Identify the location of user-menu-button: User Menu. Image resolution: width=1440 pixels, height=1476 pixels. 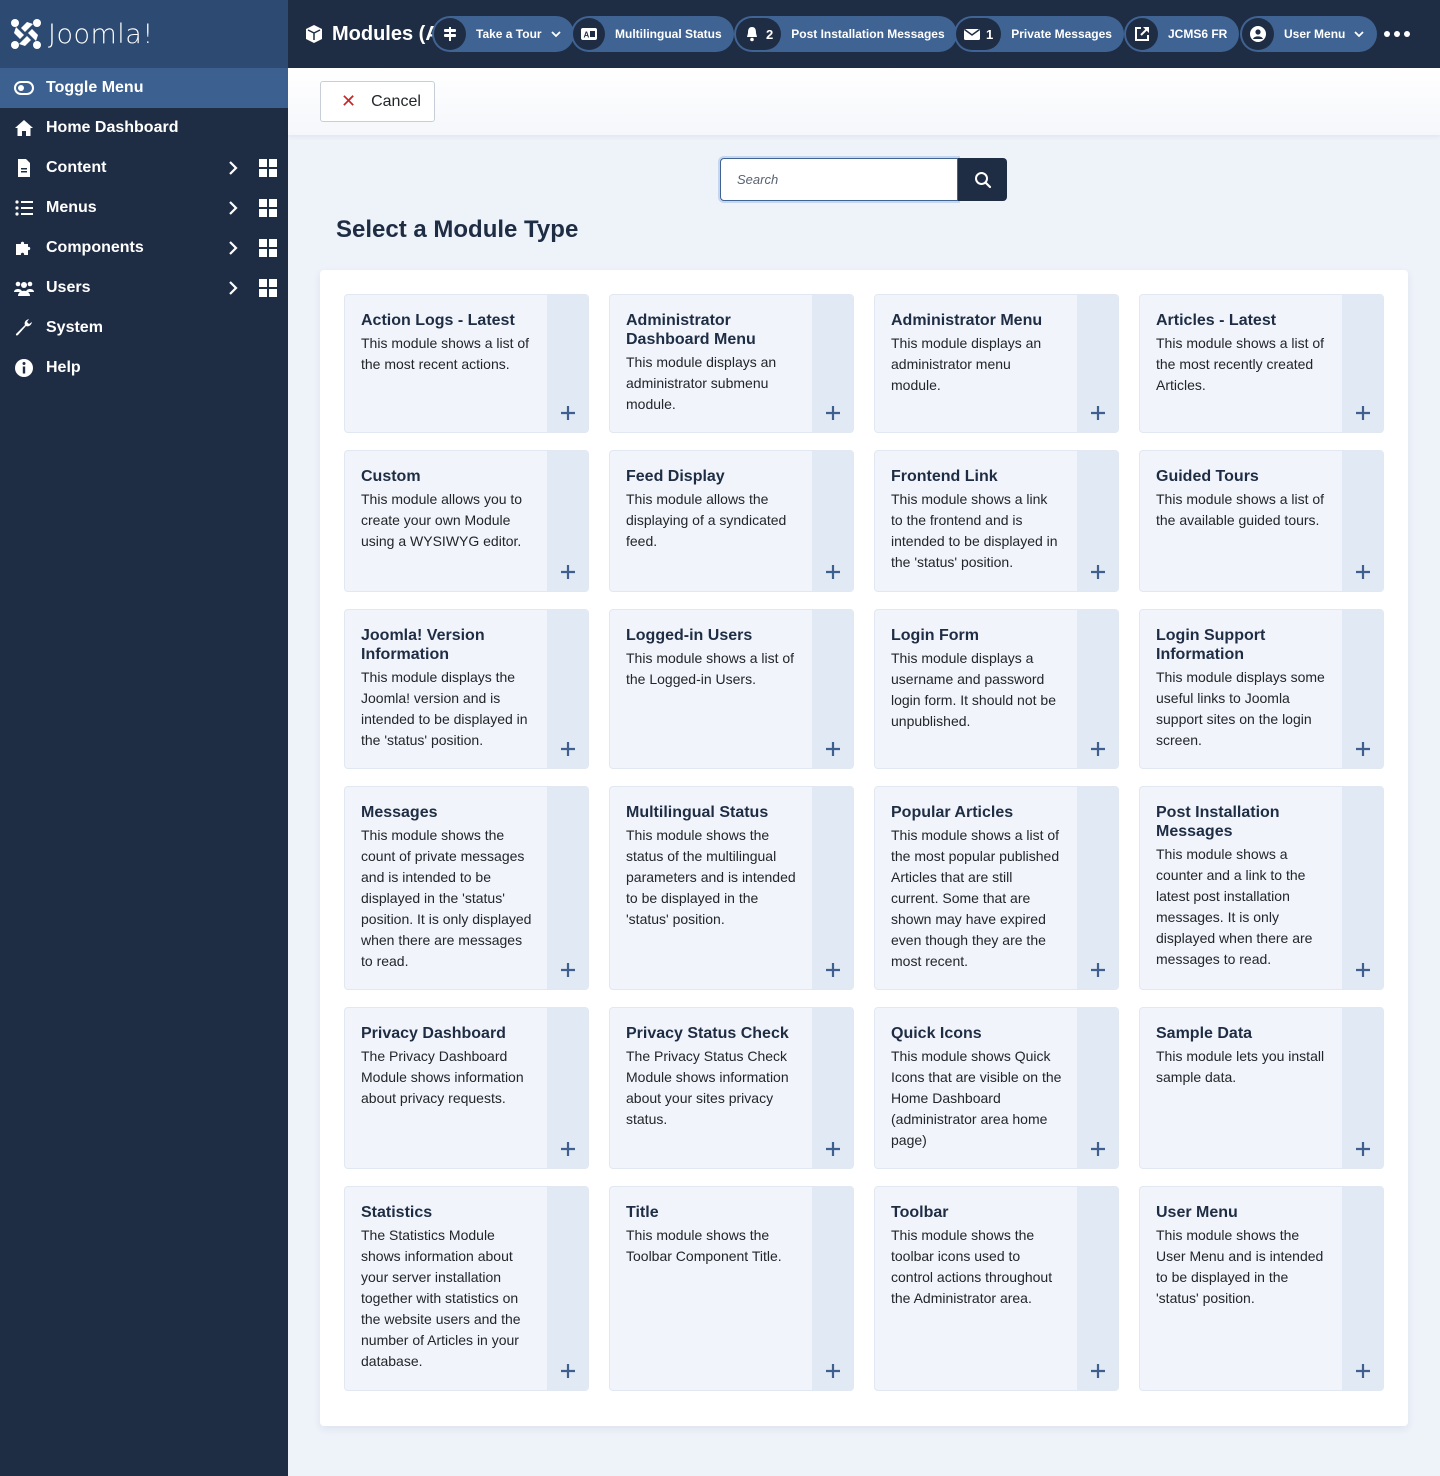
(1309, 34).